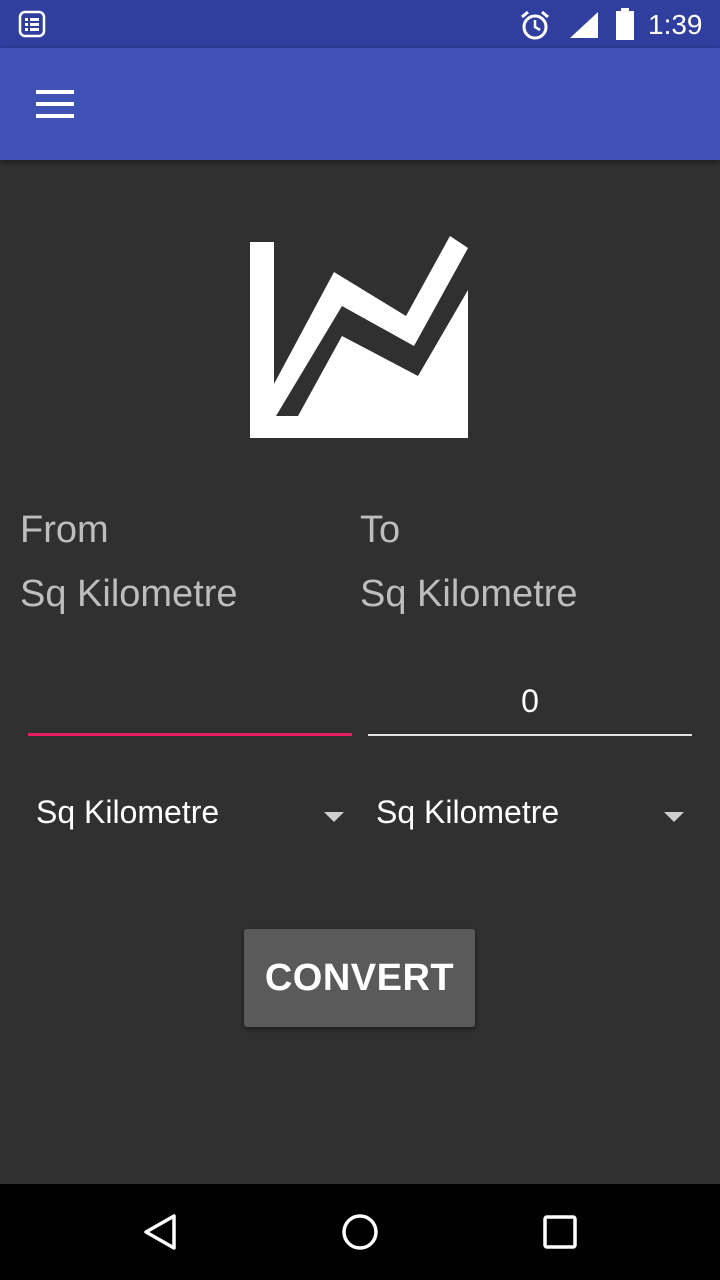 The width and height of the screenshot is (720, 1280). What do you see at coordinates (128, 812) in the screenshot?
I see `from-unit-selected: Sq Kilometre` at bounding box center [128, 812].